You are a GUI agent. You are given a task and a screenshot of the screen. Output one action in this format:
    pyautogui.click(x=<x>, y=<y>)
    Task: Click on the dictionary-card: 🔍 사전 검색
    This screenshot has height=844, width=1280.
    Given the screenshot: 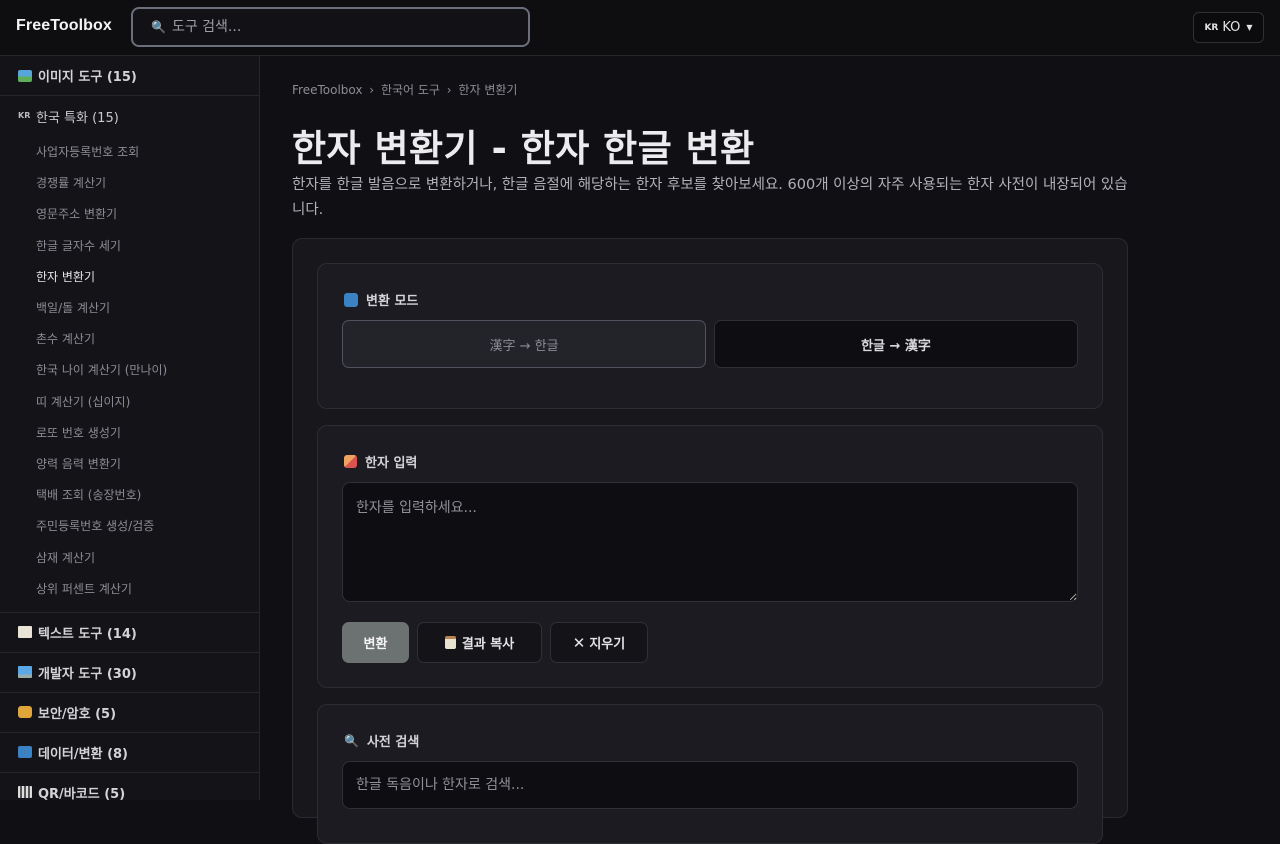 What is the action you would take?
    pyautogui.click(x=710, y=774)
    